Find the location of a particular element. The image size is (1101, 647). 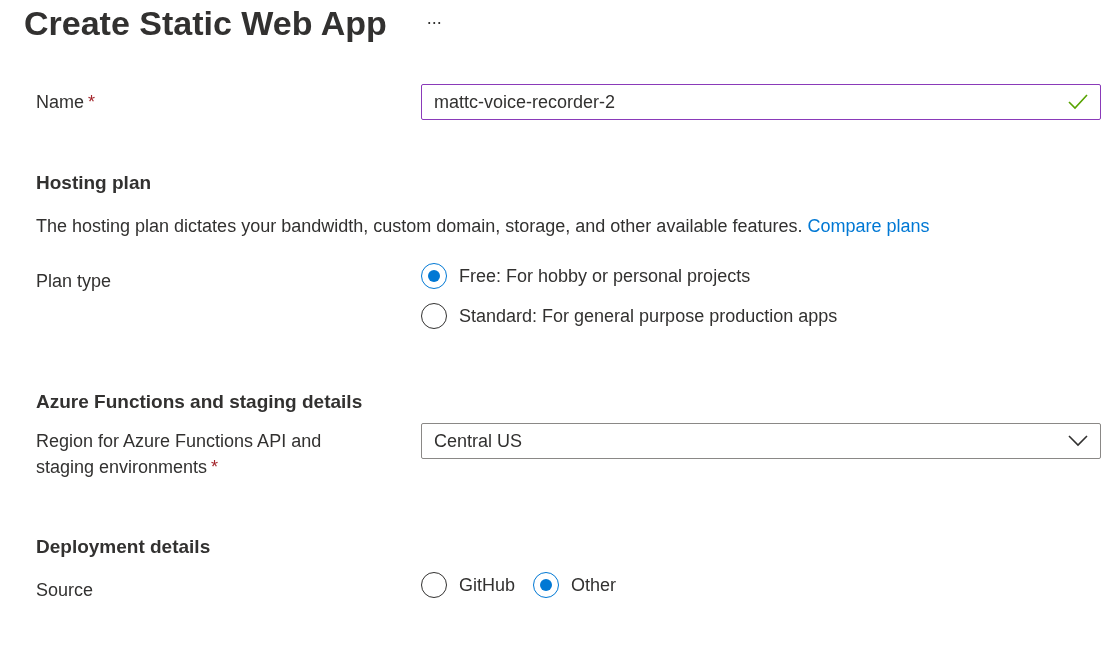

radio-option: Other is located at coordinates (575, 585).